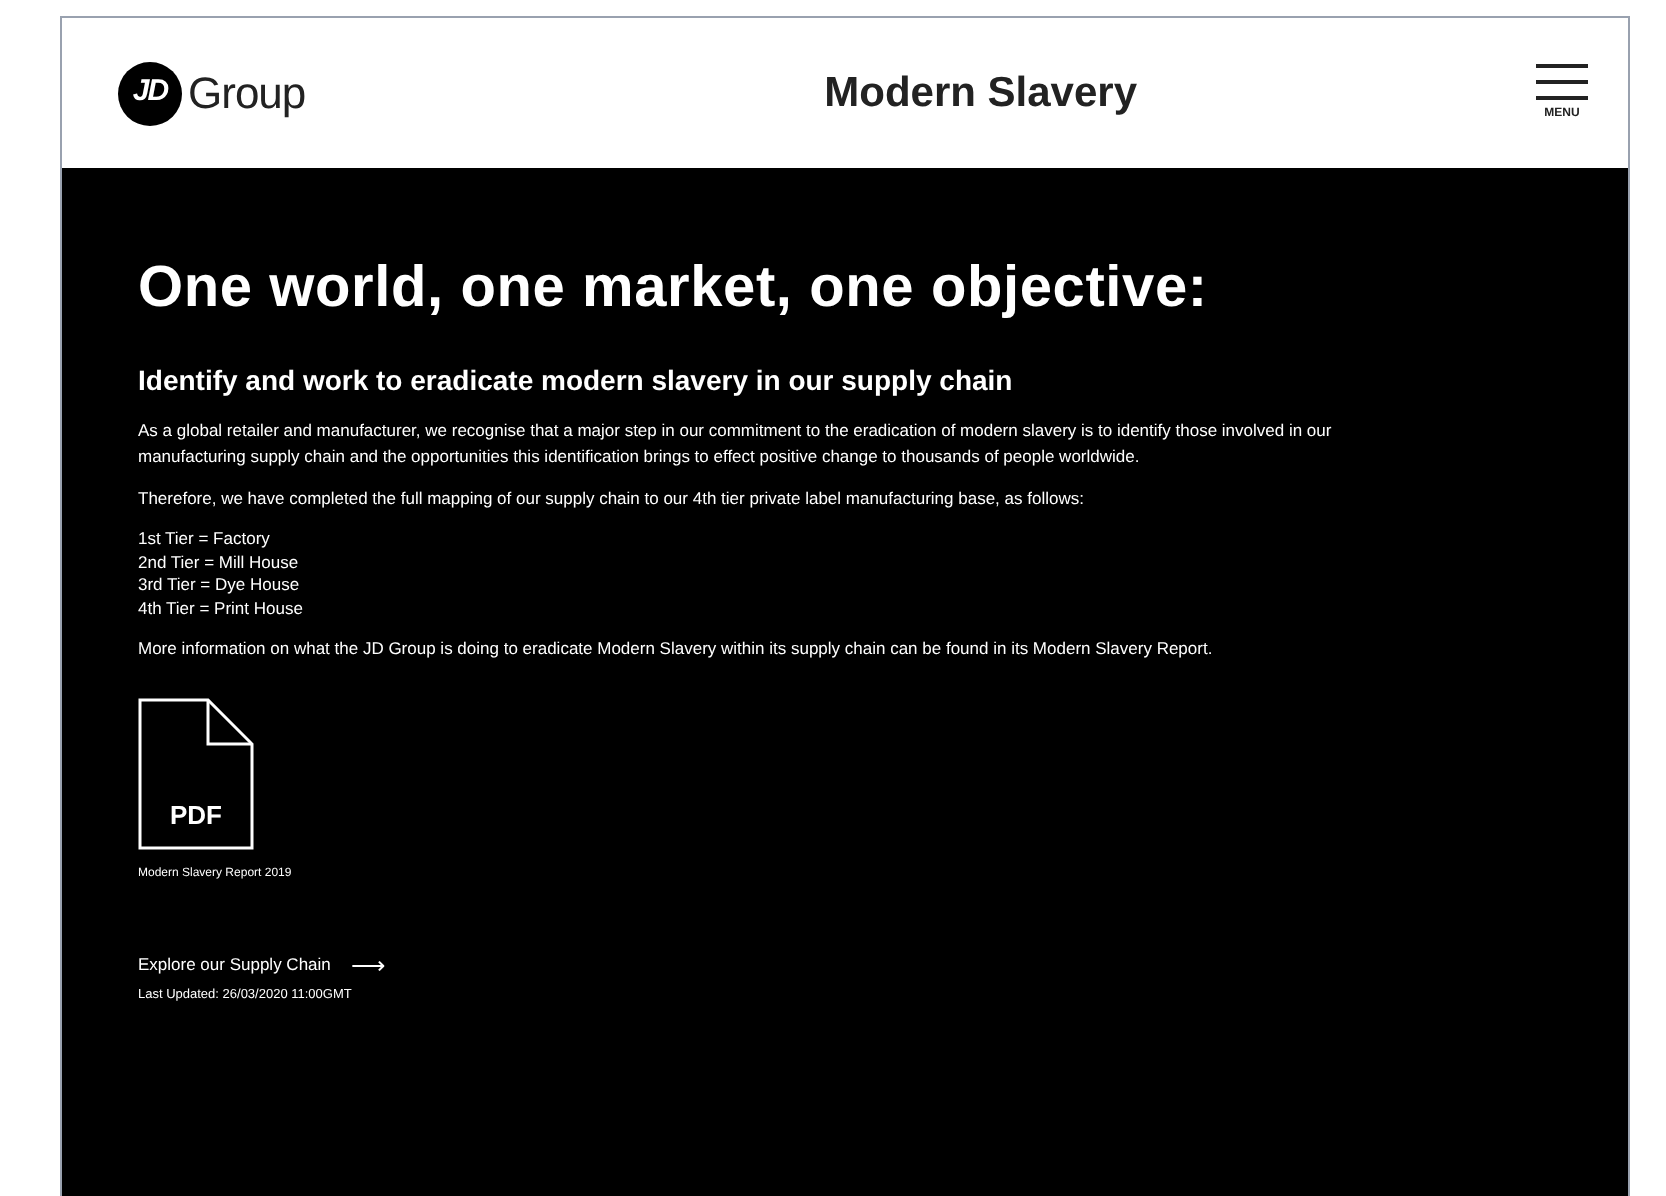 This screenshot has height=1196, width=1666. What do you see at coordinates (261, 965) in the screenshot?
I see `supply-chain-link: Explore our Supply Chain ⟶` at bounding box center [261, 965].